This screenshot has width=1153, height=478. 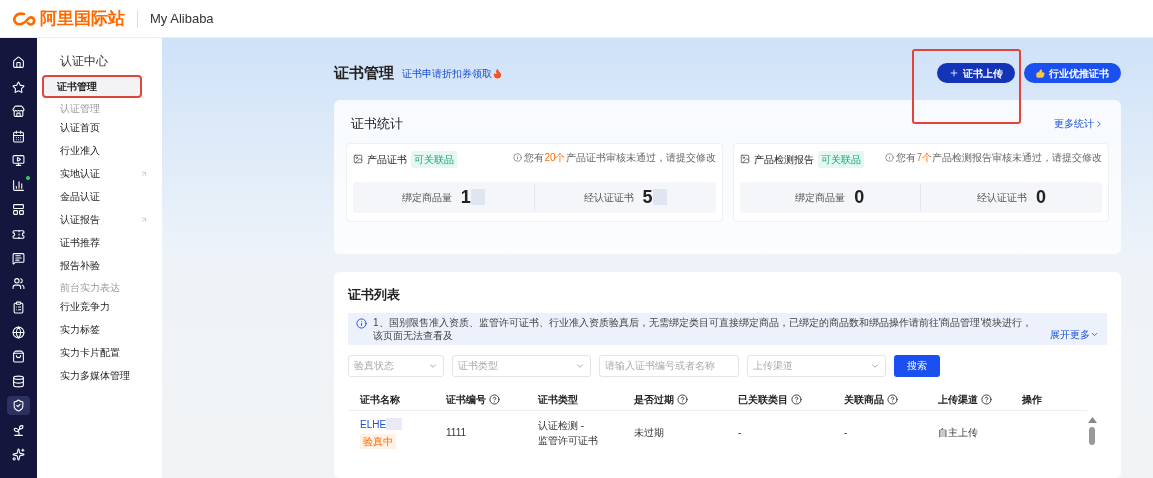 I want to click on table-cell-text: 未过期, so click(x=649, y=433).